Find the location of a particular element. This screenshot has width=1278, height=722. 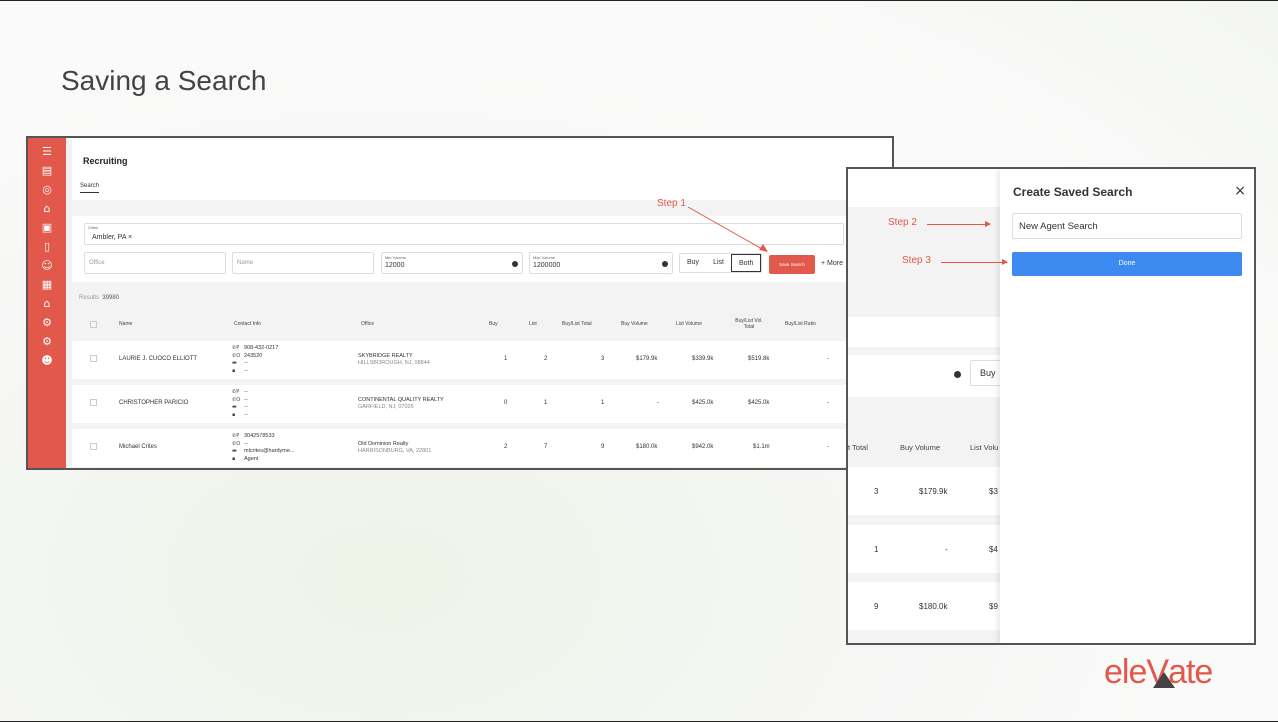

name-field: Name is located at coordinates (303, 263).